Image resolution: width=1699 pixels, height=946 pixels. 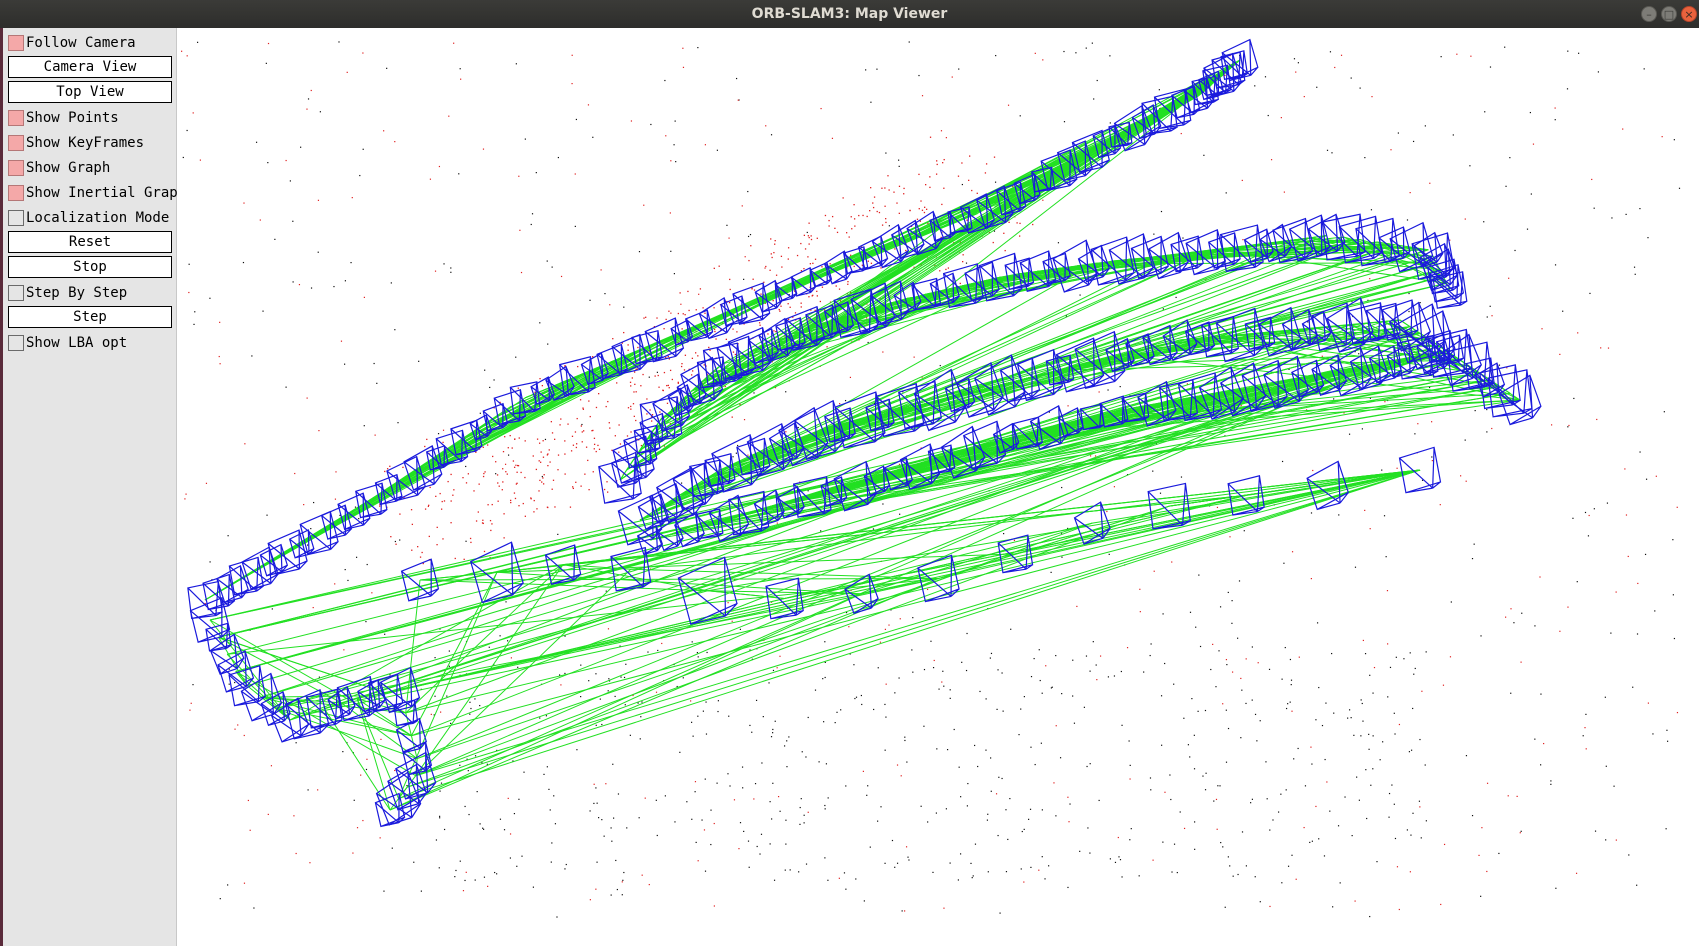 What do you see at coordinates (16, 118) in the screenshot?
I see `show-points-checkbox` at bounding box center [16, 118].